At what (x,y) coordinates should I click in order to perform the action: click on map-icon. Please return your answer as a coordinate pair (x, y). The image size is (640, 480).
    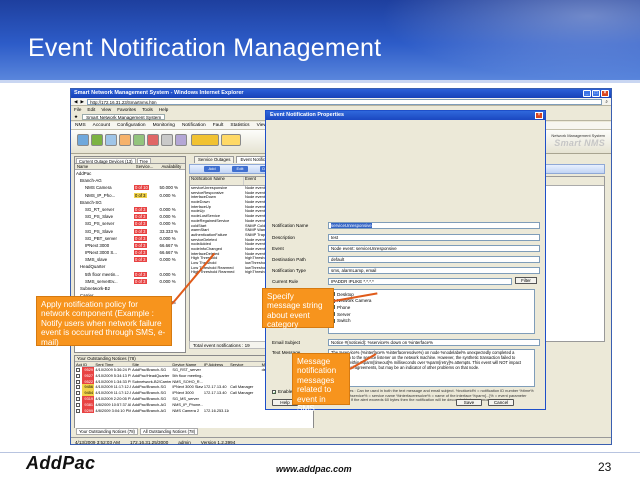
    Looking at the image, I should click on (111, 140).